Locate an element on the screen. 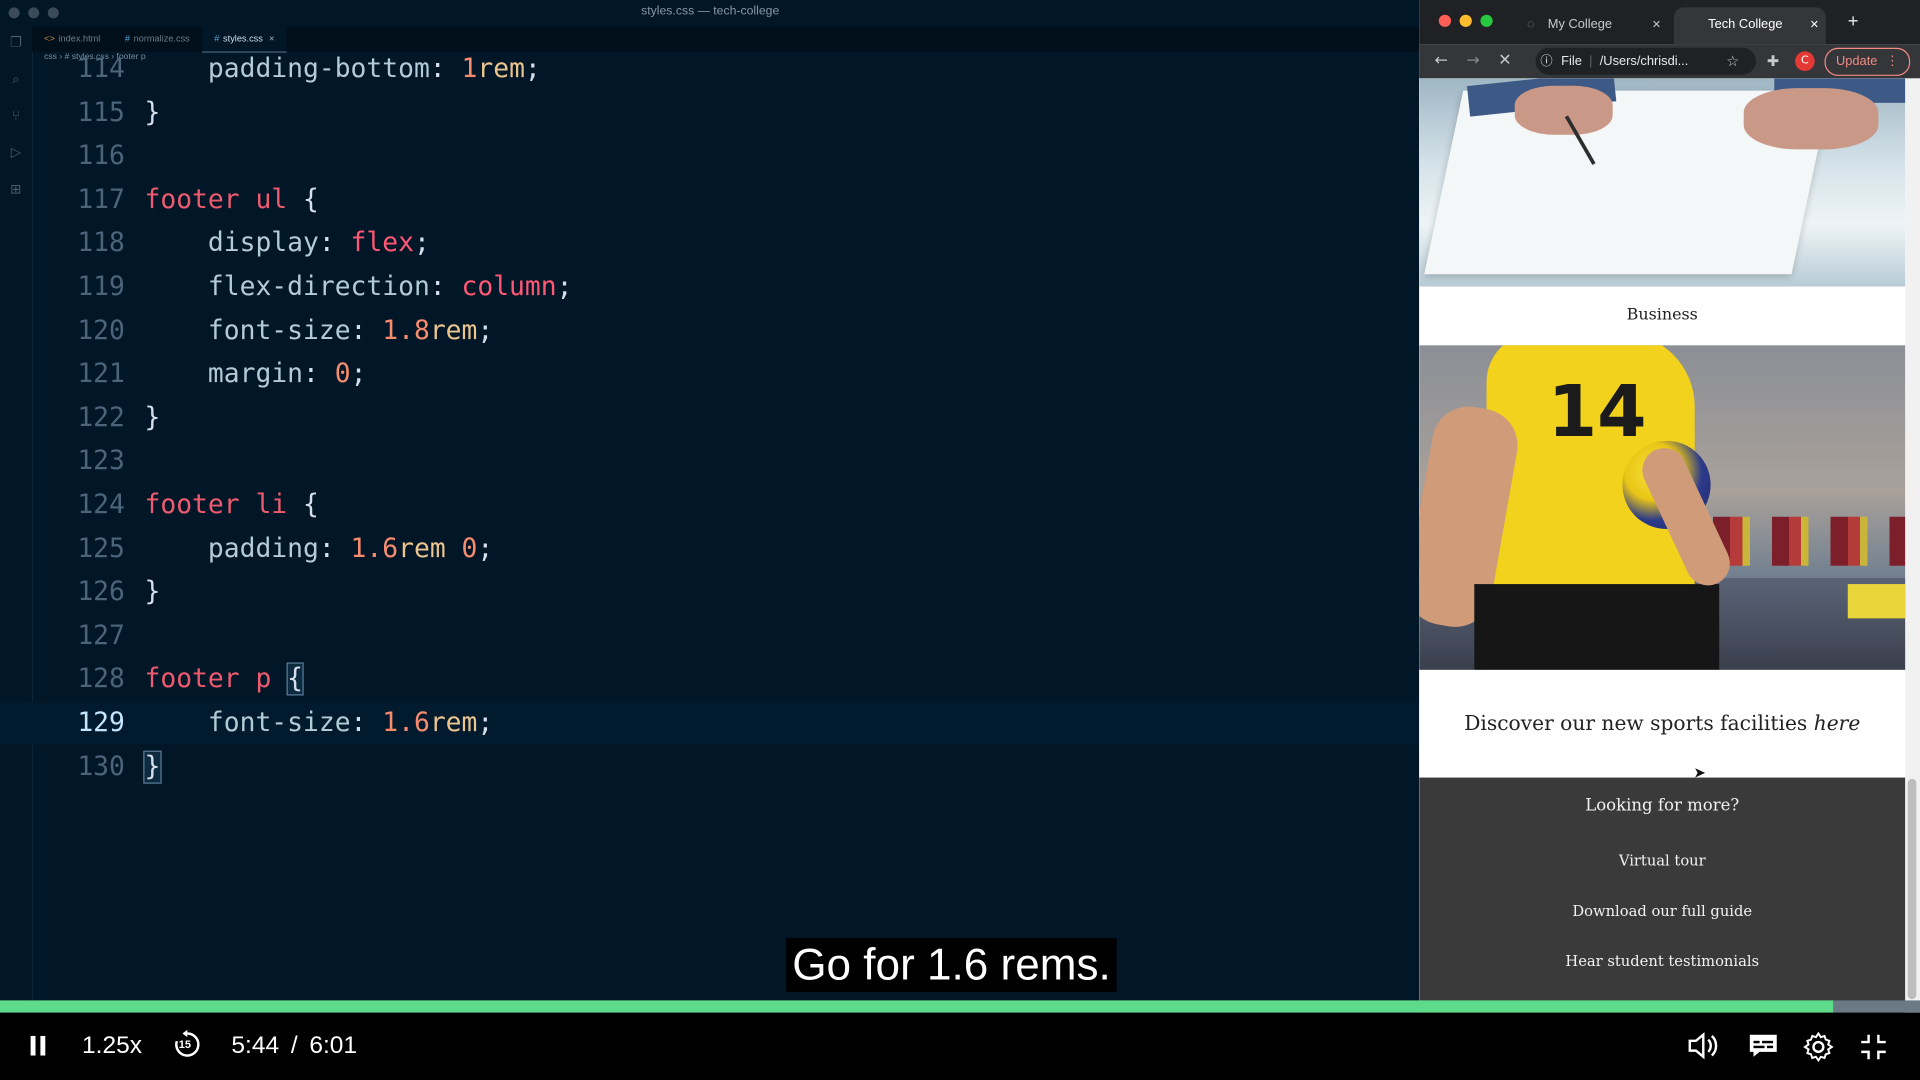 The width and height of the screenshot is (1920, 1080). code-text: footer p { is located at coordinates (224, 679).